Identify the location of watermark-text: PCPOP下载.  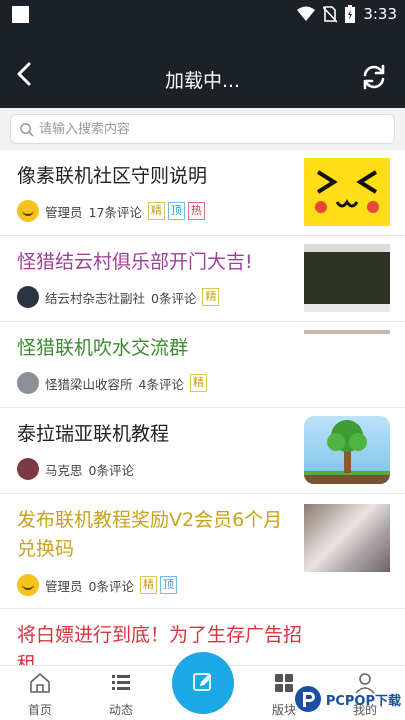
(363, 701).